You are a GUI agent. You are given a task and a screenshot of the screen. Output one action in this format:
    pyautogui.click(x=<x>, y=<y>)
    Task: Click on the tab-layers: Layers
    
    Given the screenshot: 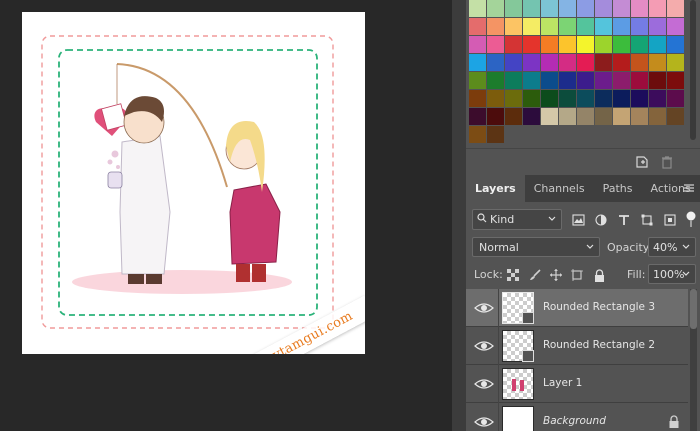 What is the action you would take?
    pyautogui.click(x=495, y=188)
    